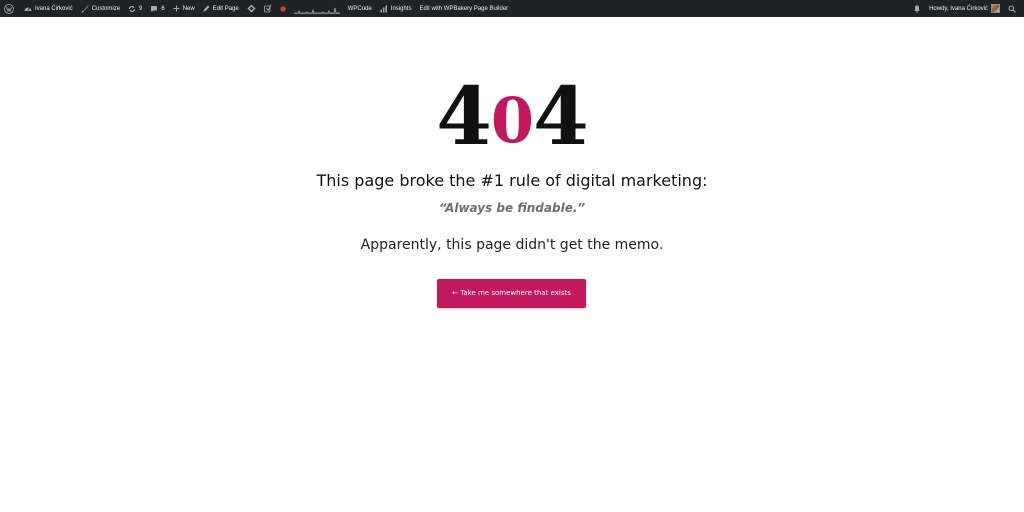 This screenshot has width=1024, height=512. I want to click on red-dot-icon, so click(283, 8).